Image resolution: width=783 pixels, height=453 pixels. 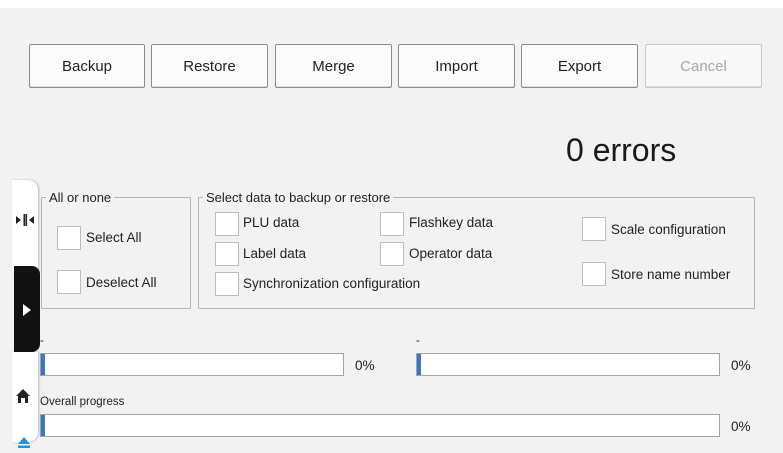 What do you see at coordinates (621, 150) in the screenshot?
I see `error-count: 0 errors` at bounding box center [621, 150].